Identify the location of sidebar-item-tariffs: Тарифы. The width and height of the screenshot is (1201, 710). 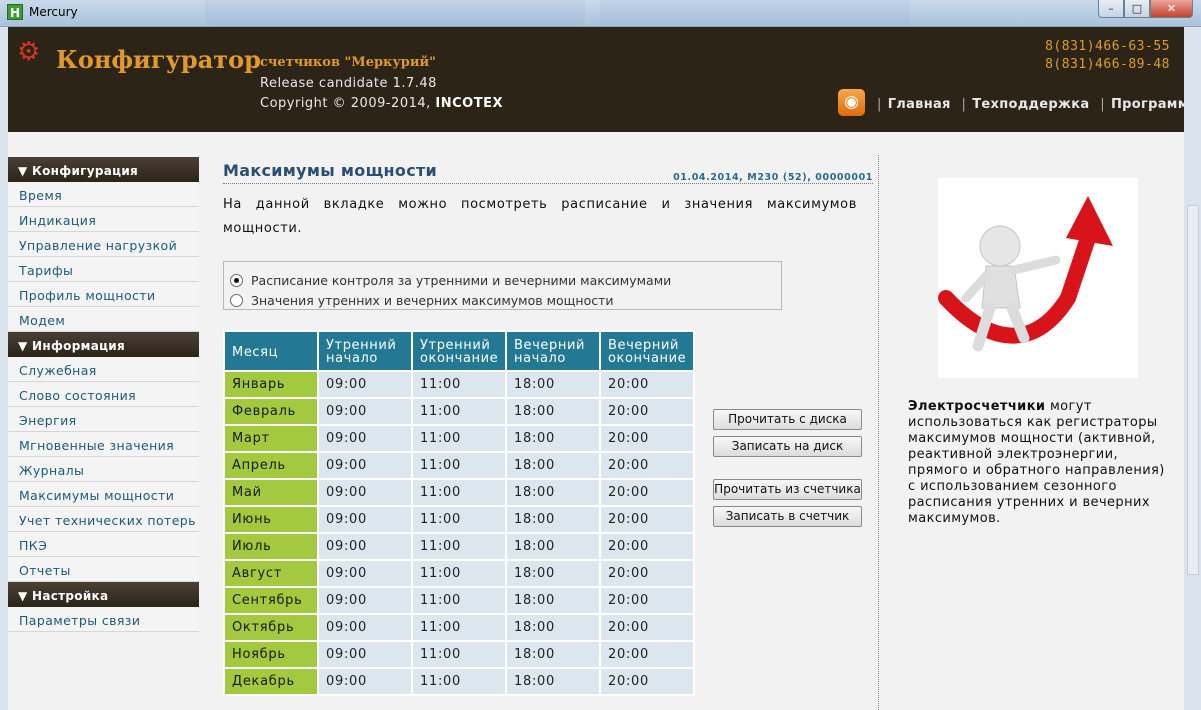
(103, 269).